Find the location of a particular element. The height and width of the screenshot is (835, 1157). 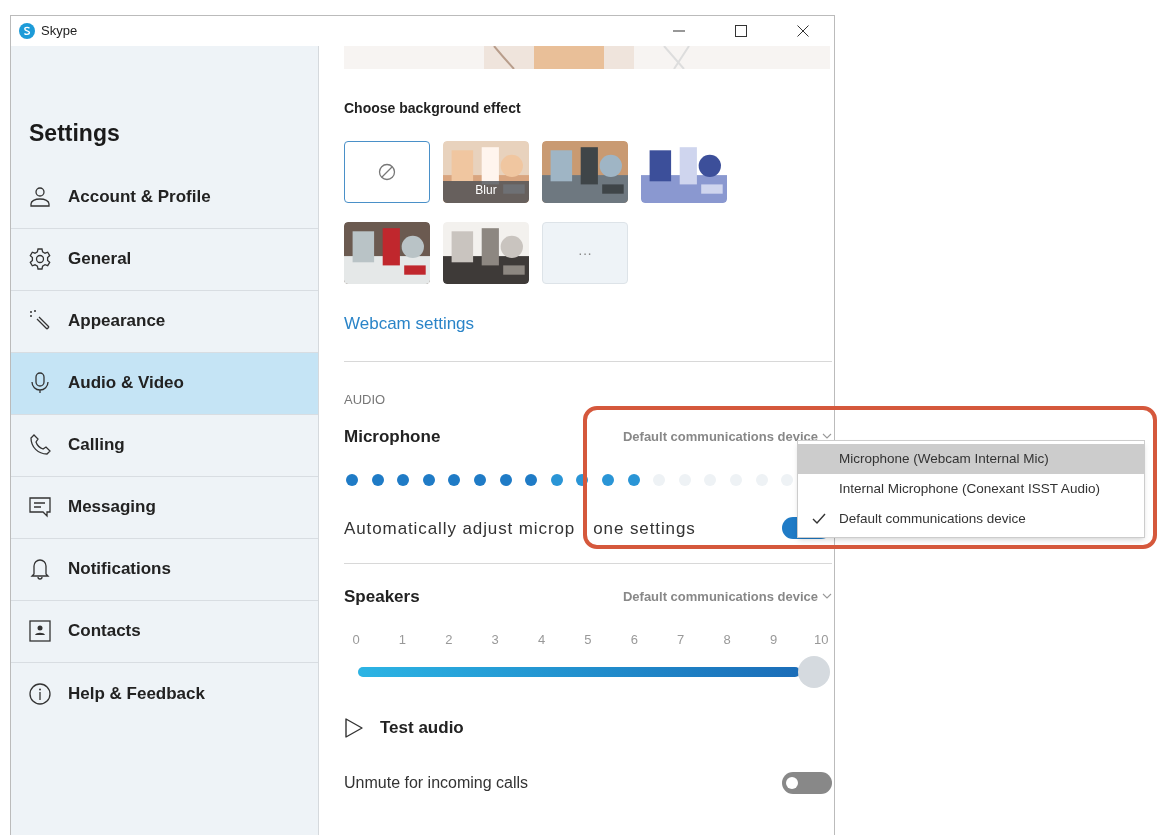

sidebar-item: Notifications is located at coordinates (164, 569).